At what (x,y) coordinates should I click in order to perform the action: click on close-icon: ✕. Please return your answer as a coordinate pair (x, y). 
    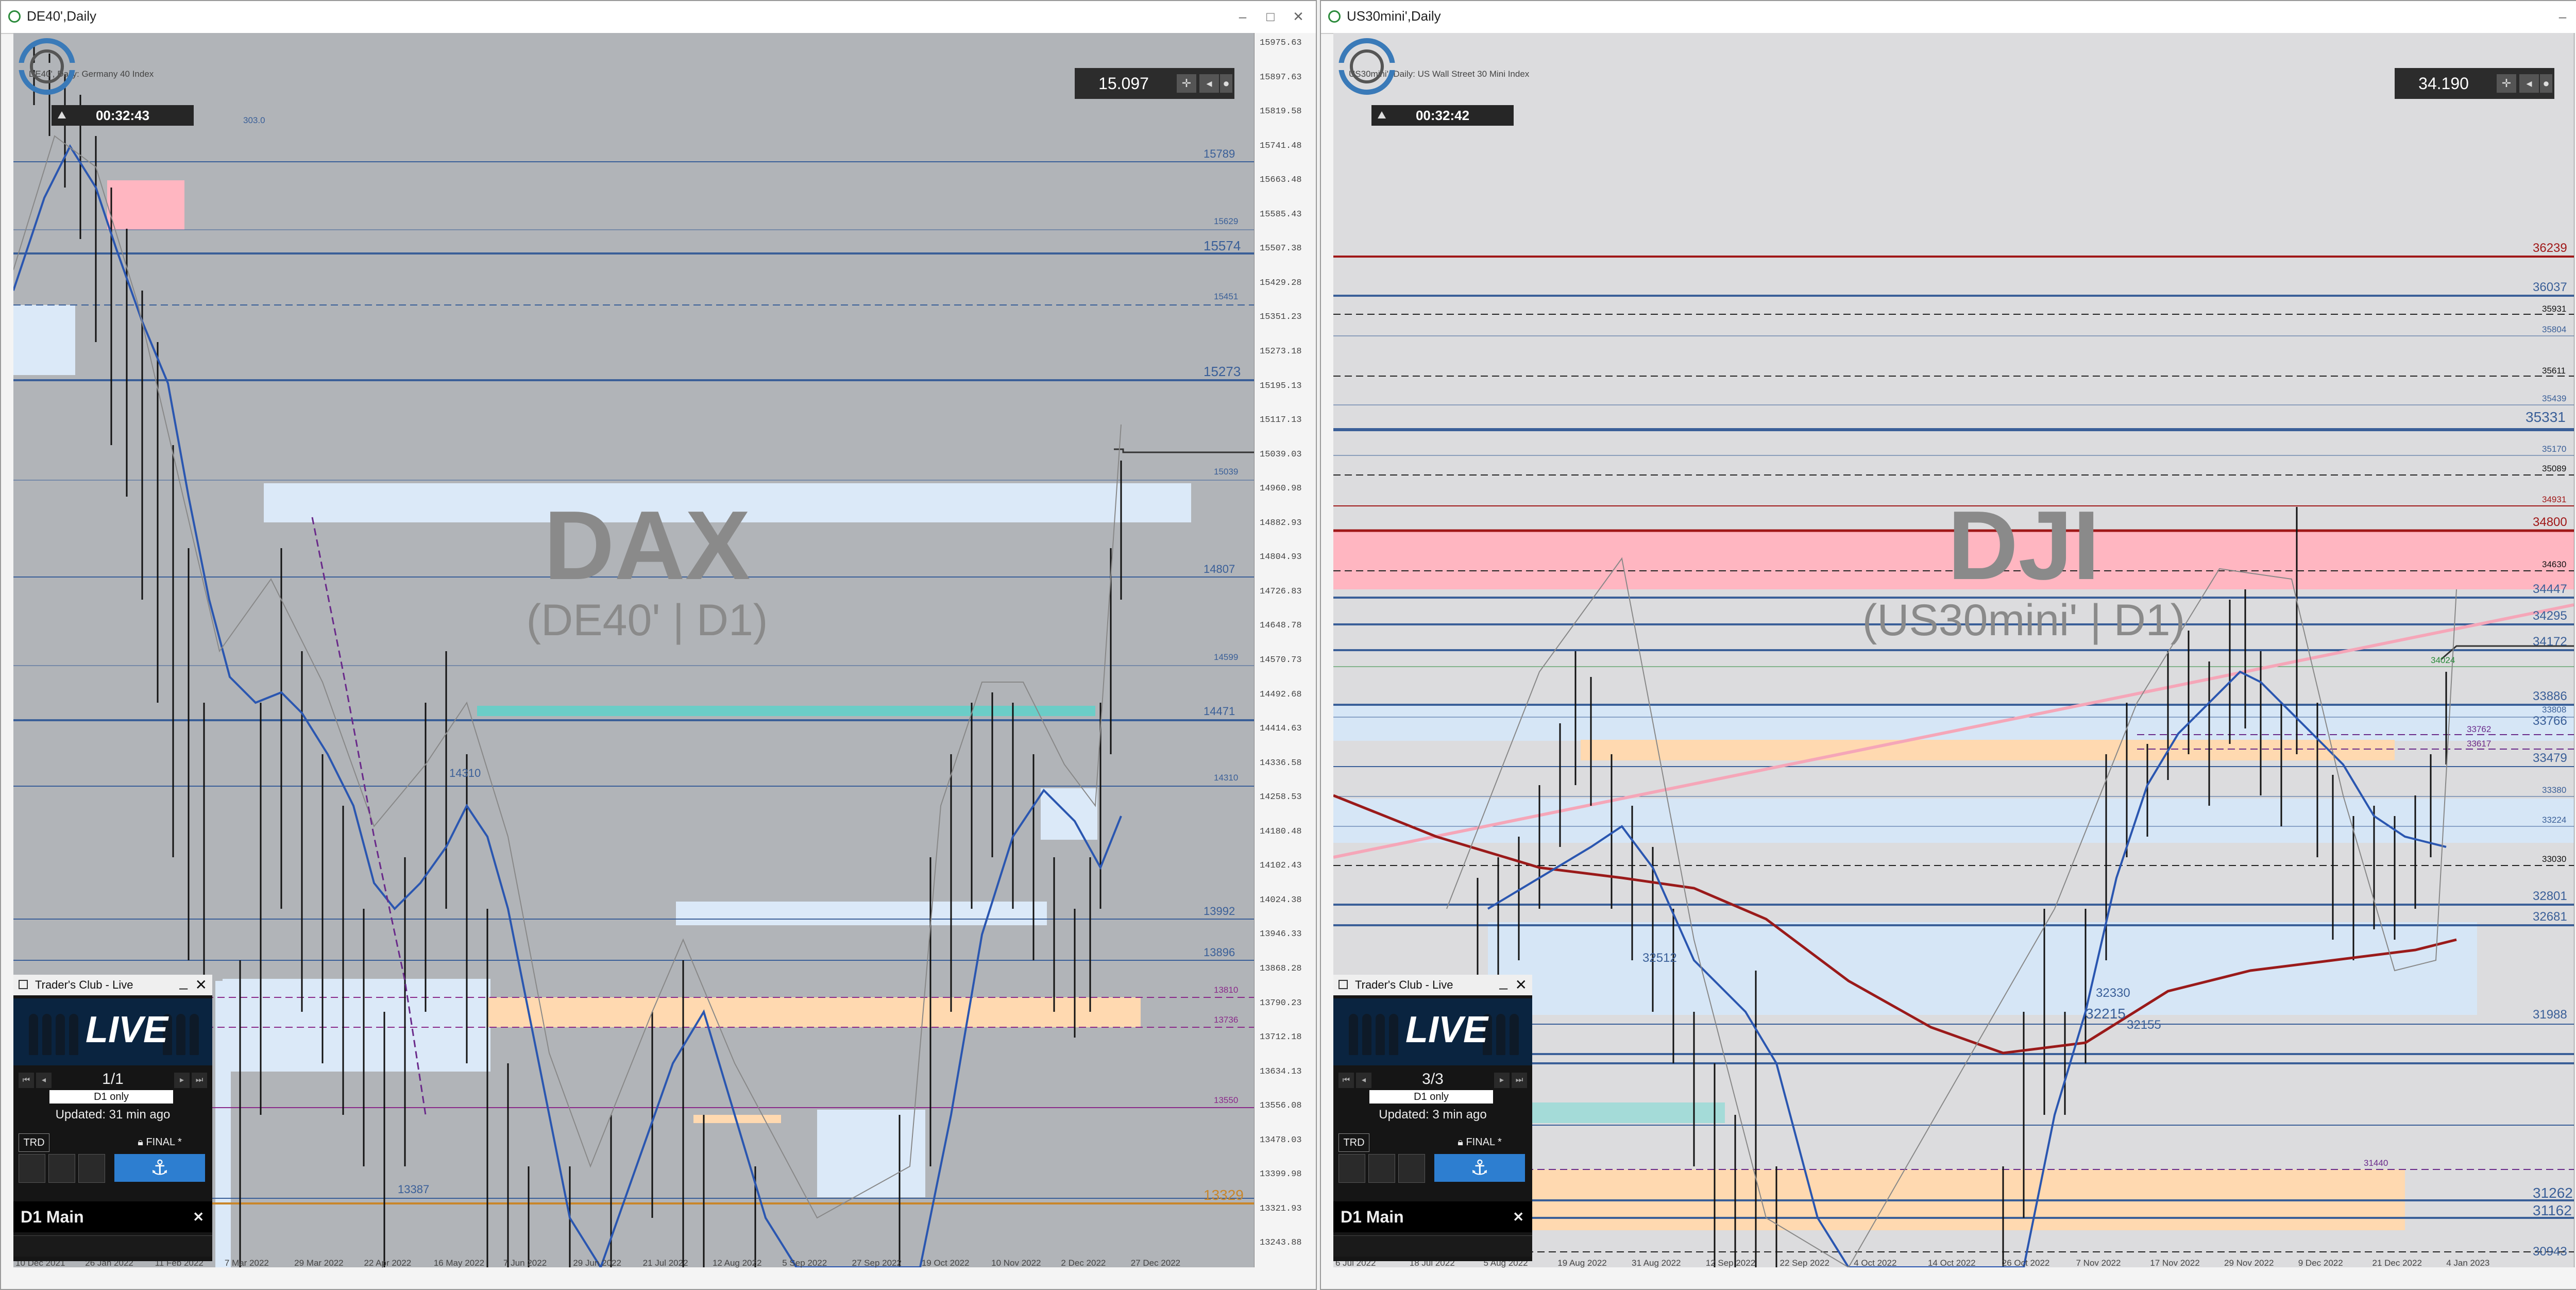
    Looking at the image, I should click on (1299, 16).